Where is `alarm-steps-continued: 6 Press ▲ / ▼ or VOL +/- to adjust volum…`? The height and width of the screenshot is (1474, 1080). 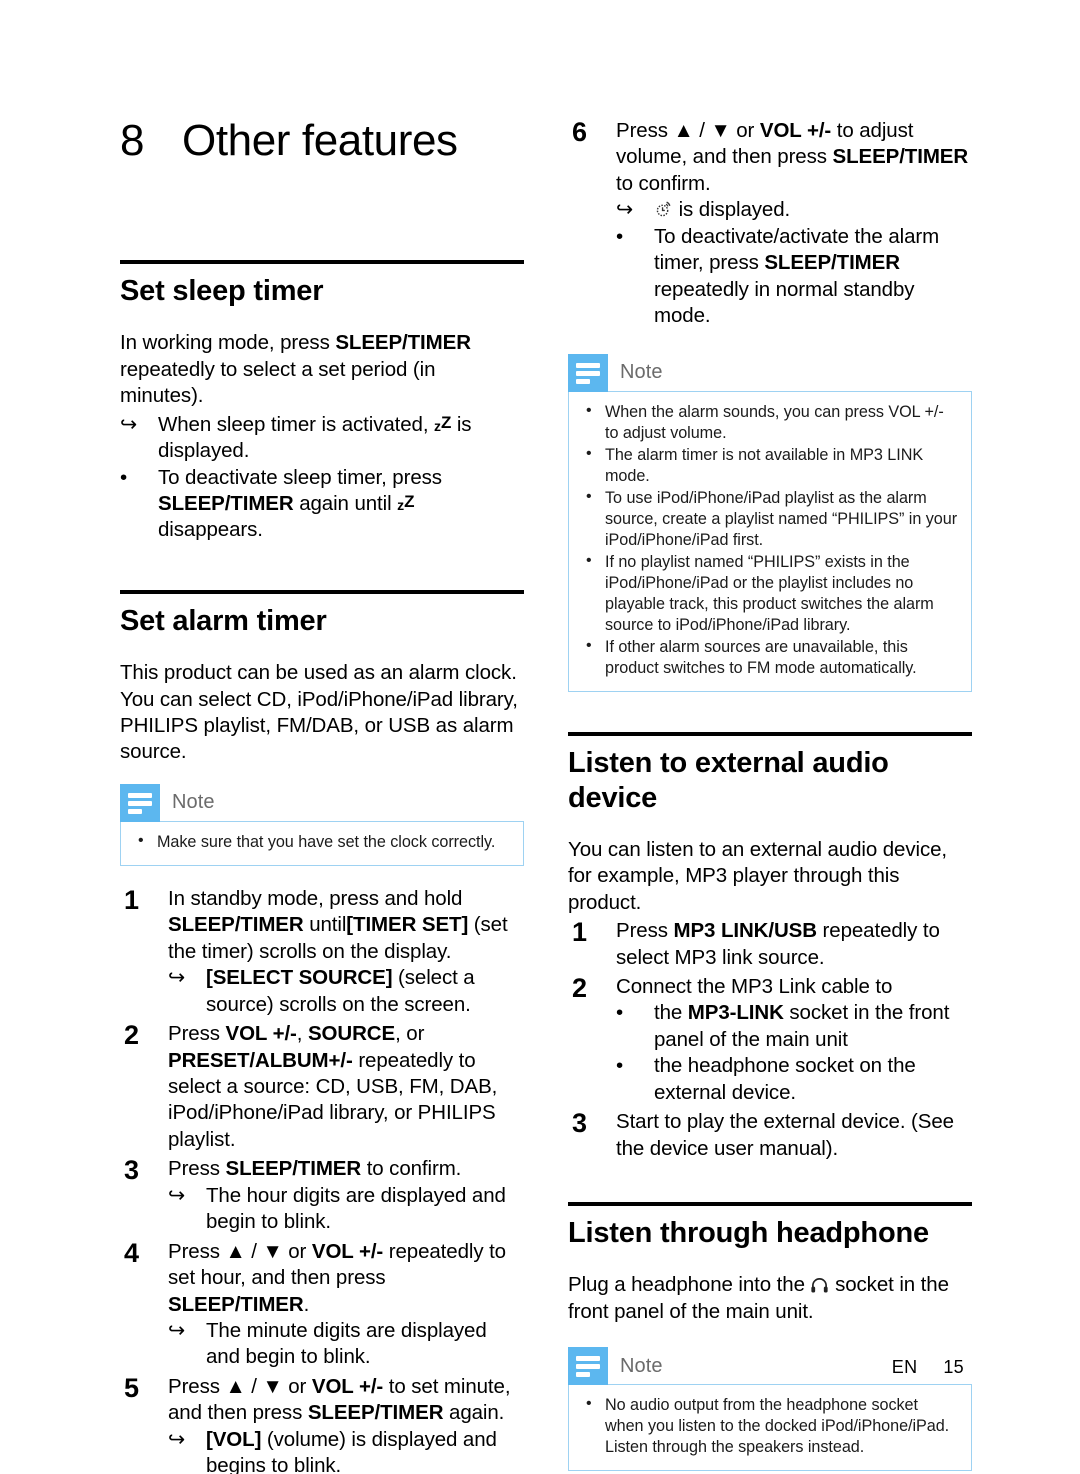 alarm-steps-continued: 6 Press ▲ / ▼ or VOL +/- to adjust volum… is located at coordinates (770, 223).